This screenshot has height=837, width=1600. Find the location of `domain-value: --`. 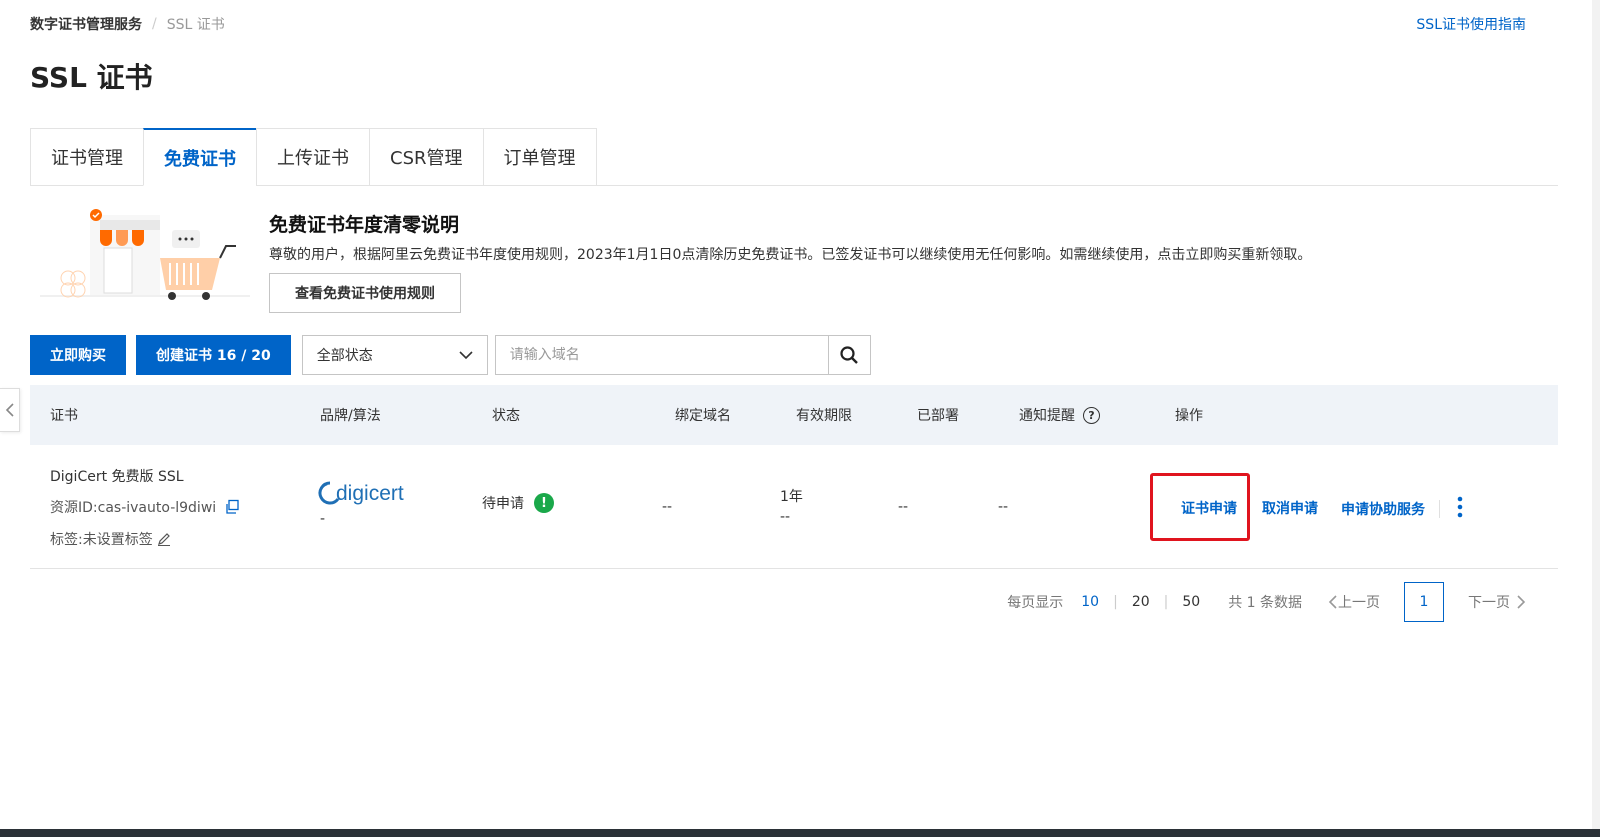

domain-value: -- is located at coordinates (667, 507).